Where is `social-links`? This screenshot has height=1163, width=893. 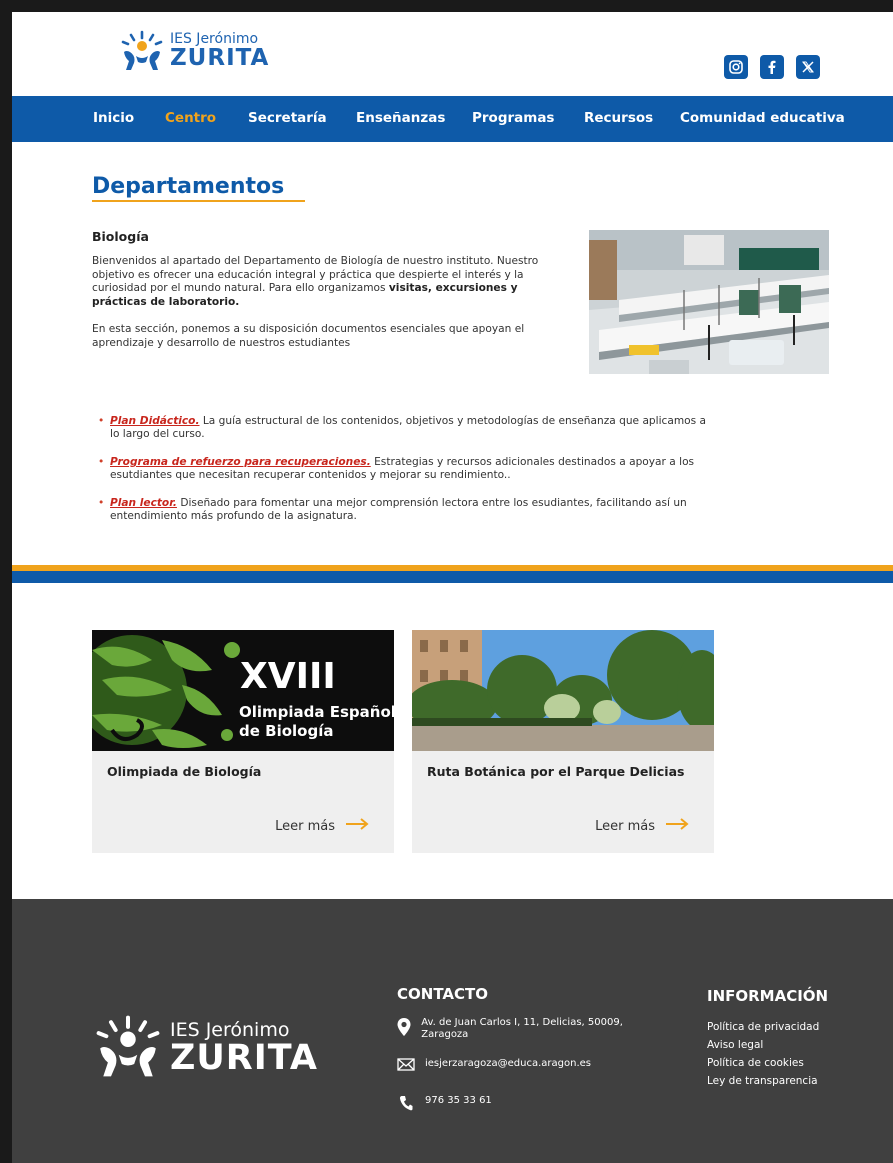 social-links is located at coordinates (766, 67).